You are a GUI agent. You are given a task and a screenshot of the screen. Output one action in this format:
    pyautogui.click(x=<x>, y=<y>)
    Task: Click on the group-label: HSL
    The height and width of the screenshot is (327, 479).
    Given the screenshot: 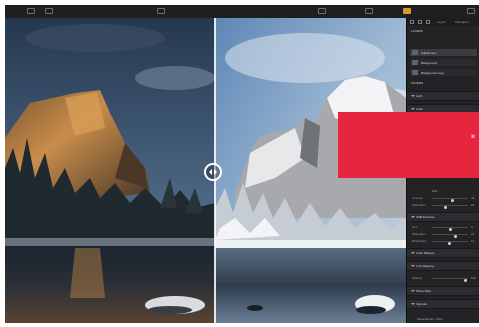 What is the action you would take?
    pyautogui.click(x=435, y=191)
    